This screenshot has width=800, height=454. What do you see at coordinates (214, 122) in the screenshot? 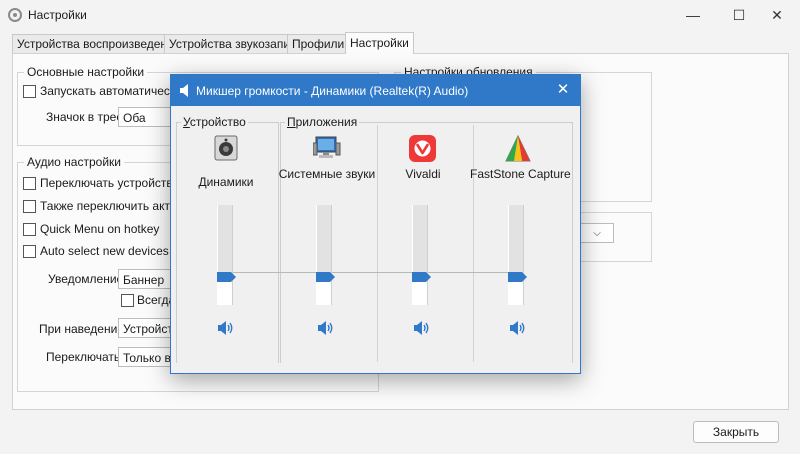
I see `device-group-title: Устройство` at bounding box center [214, 122].